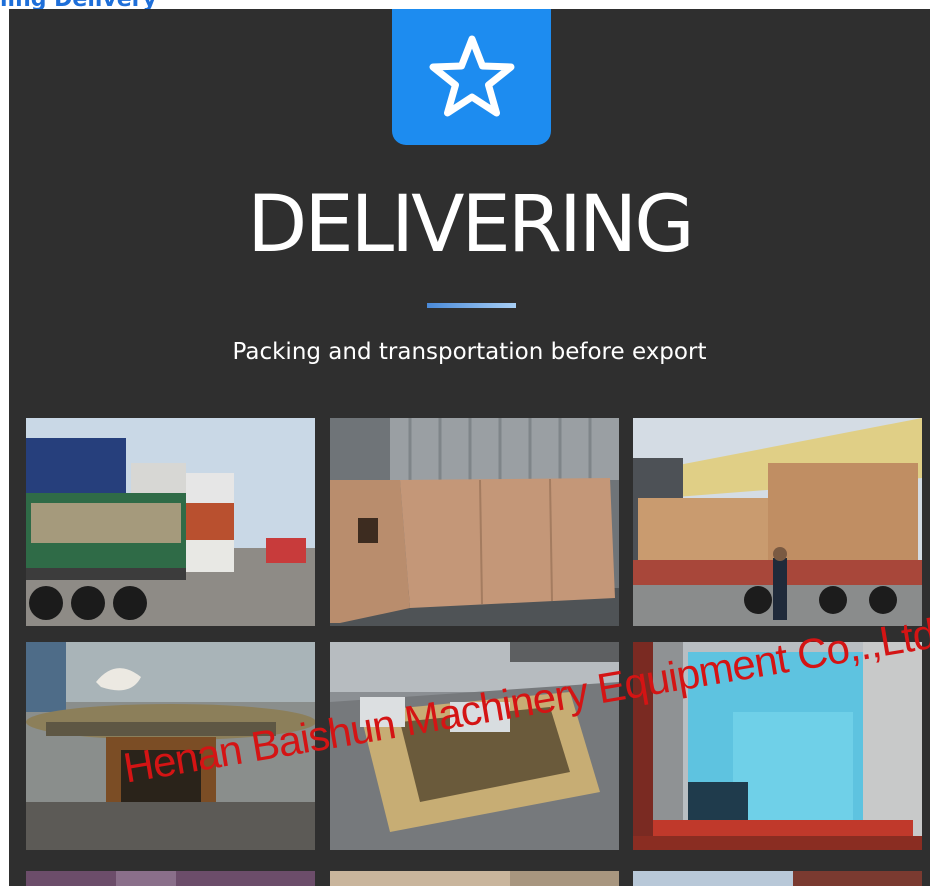  I want to click on star-icon, so click(471, 76).